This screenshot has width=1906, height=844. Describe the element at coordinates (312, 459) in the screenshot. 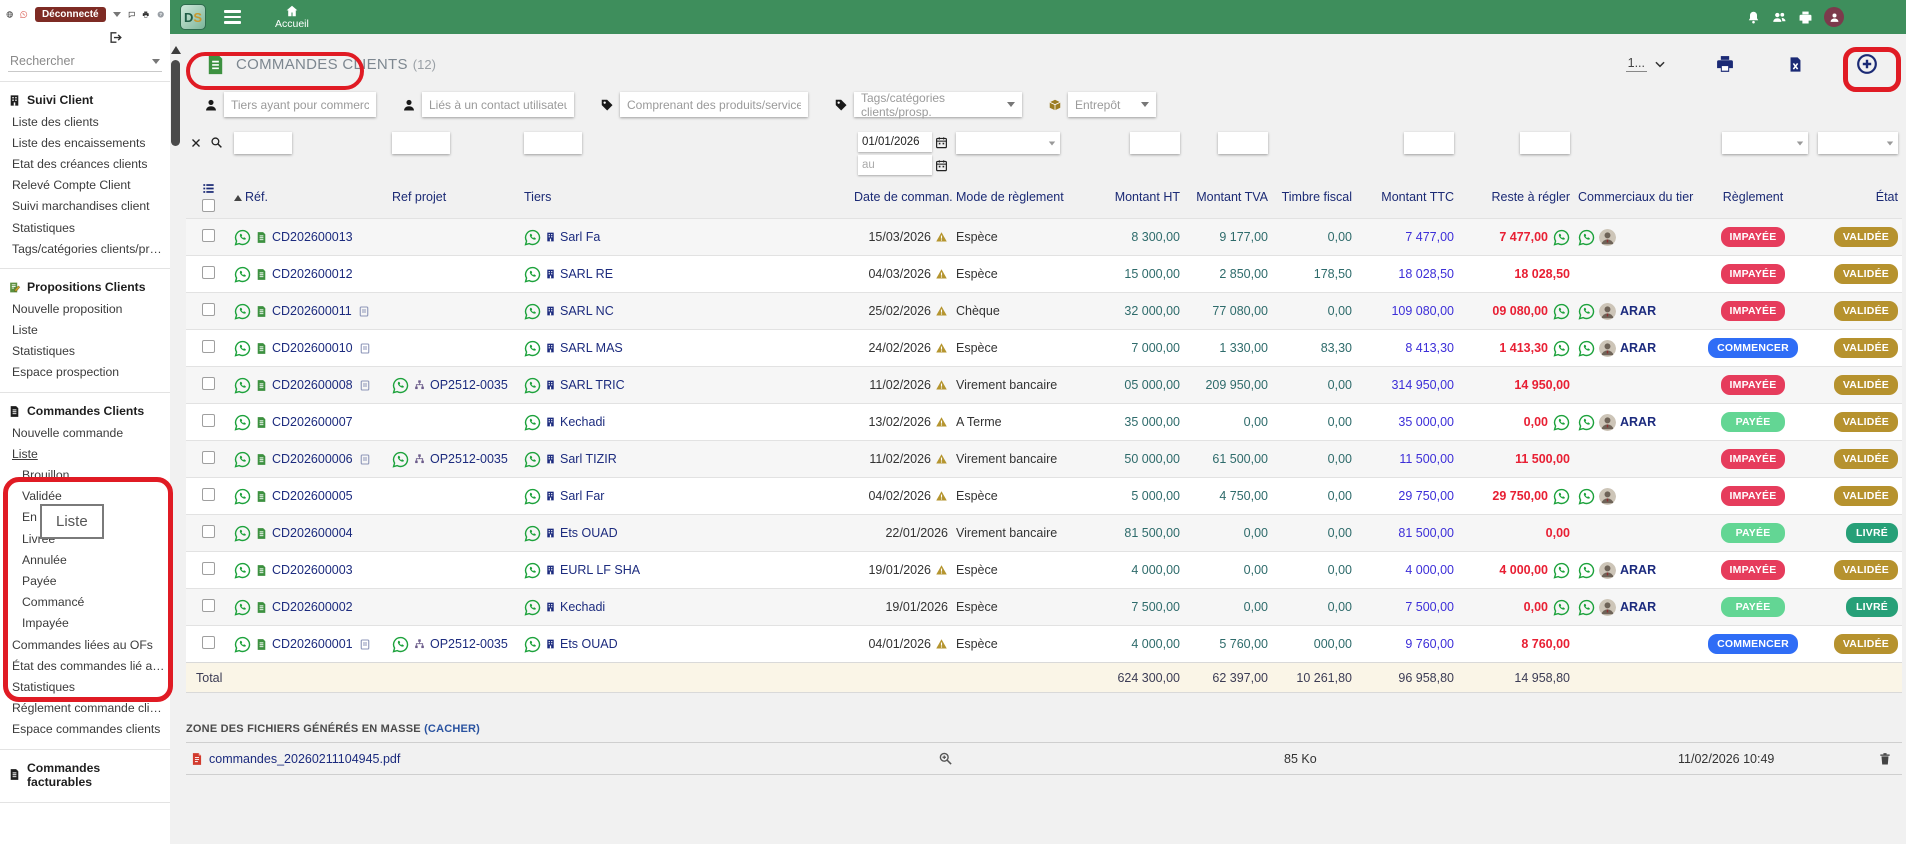

I see `order-ref-link: CD202600006` at that location.